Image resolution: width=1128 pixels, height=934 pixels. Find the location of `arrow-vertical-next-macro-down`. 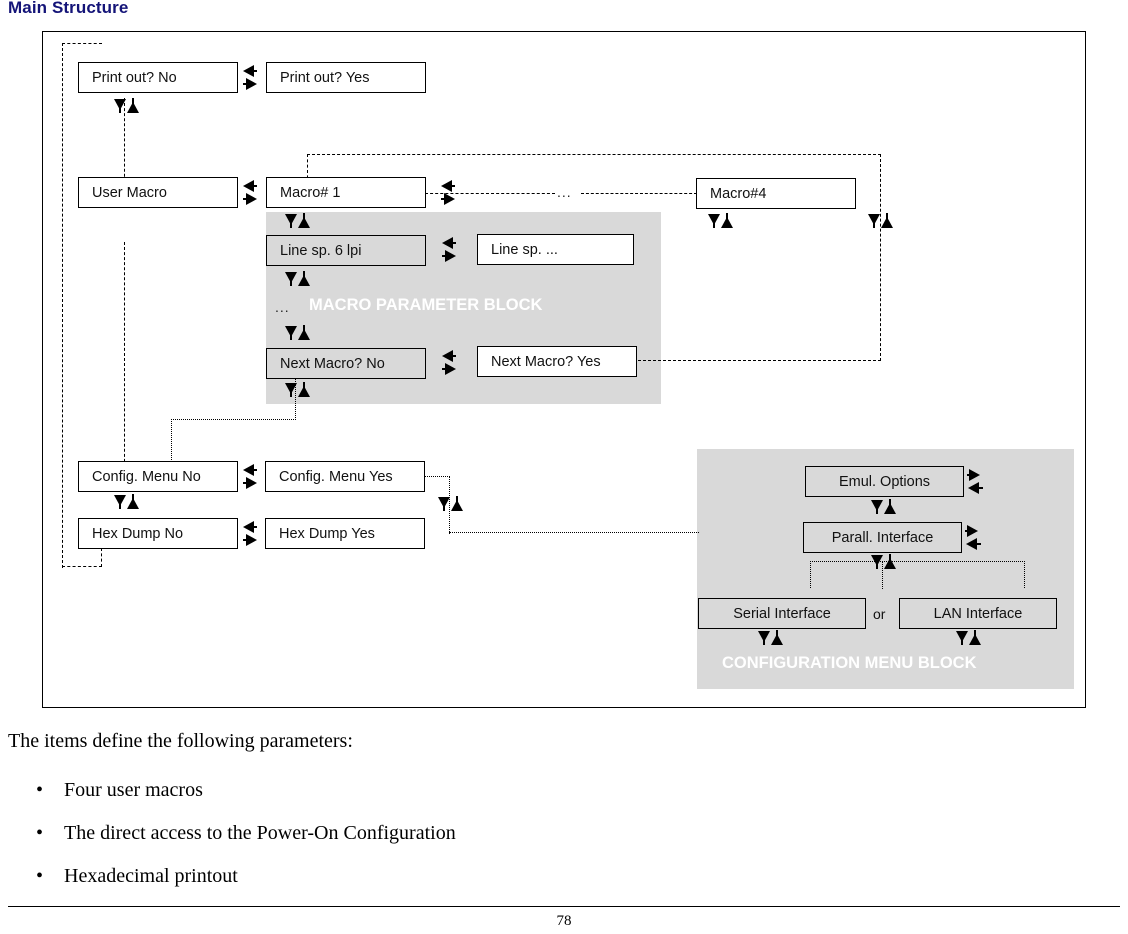

arrow-vertical-next-macro-down is located at coordinates (298, 390).